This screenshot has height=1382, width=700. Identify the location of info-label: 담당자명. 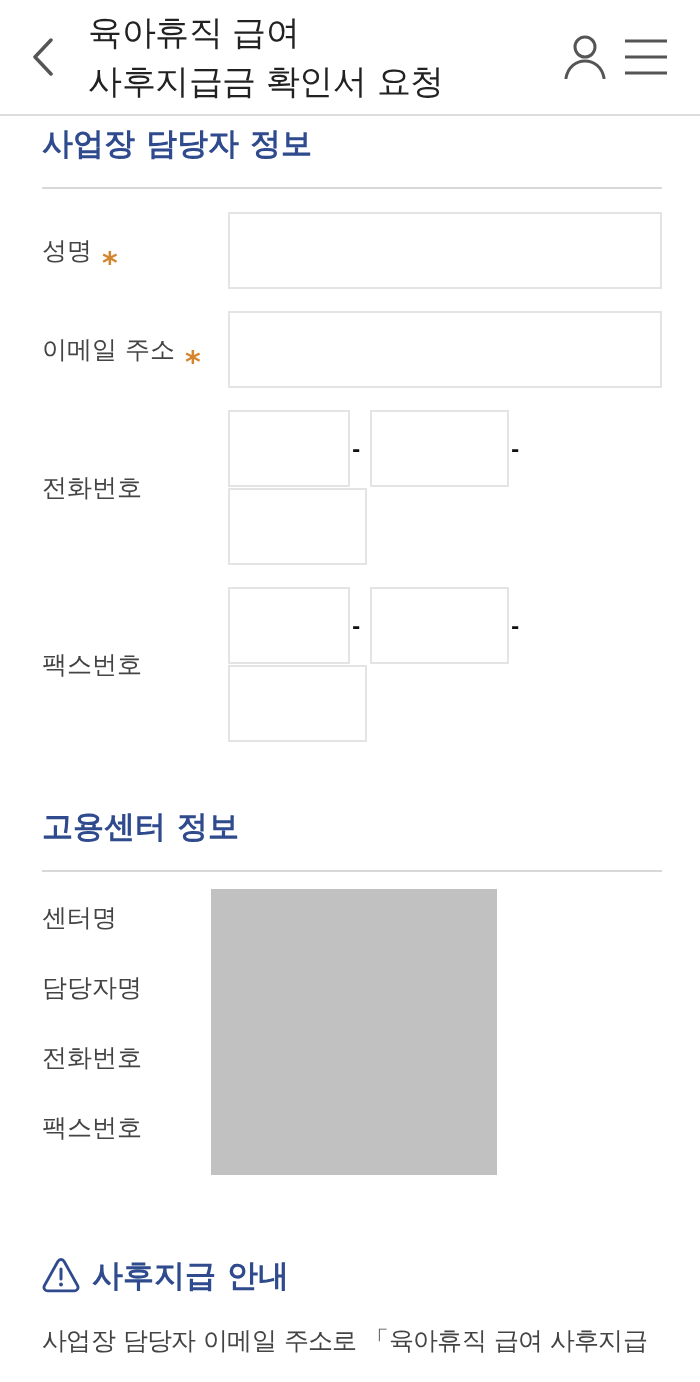
(92, 988).